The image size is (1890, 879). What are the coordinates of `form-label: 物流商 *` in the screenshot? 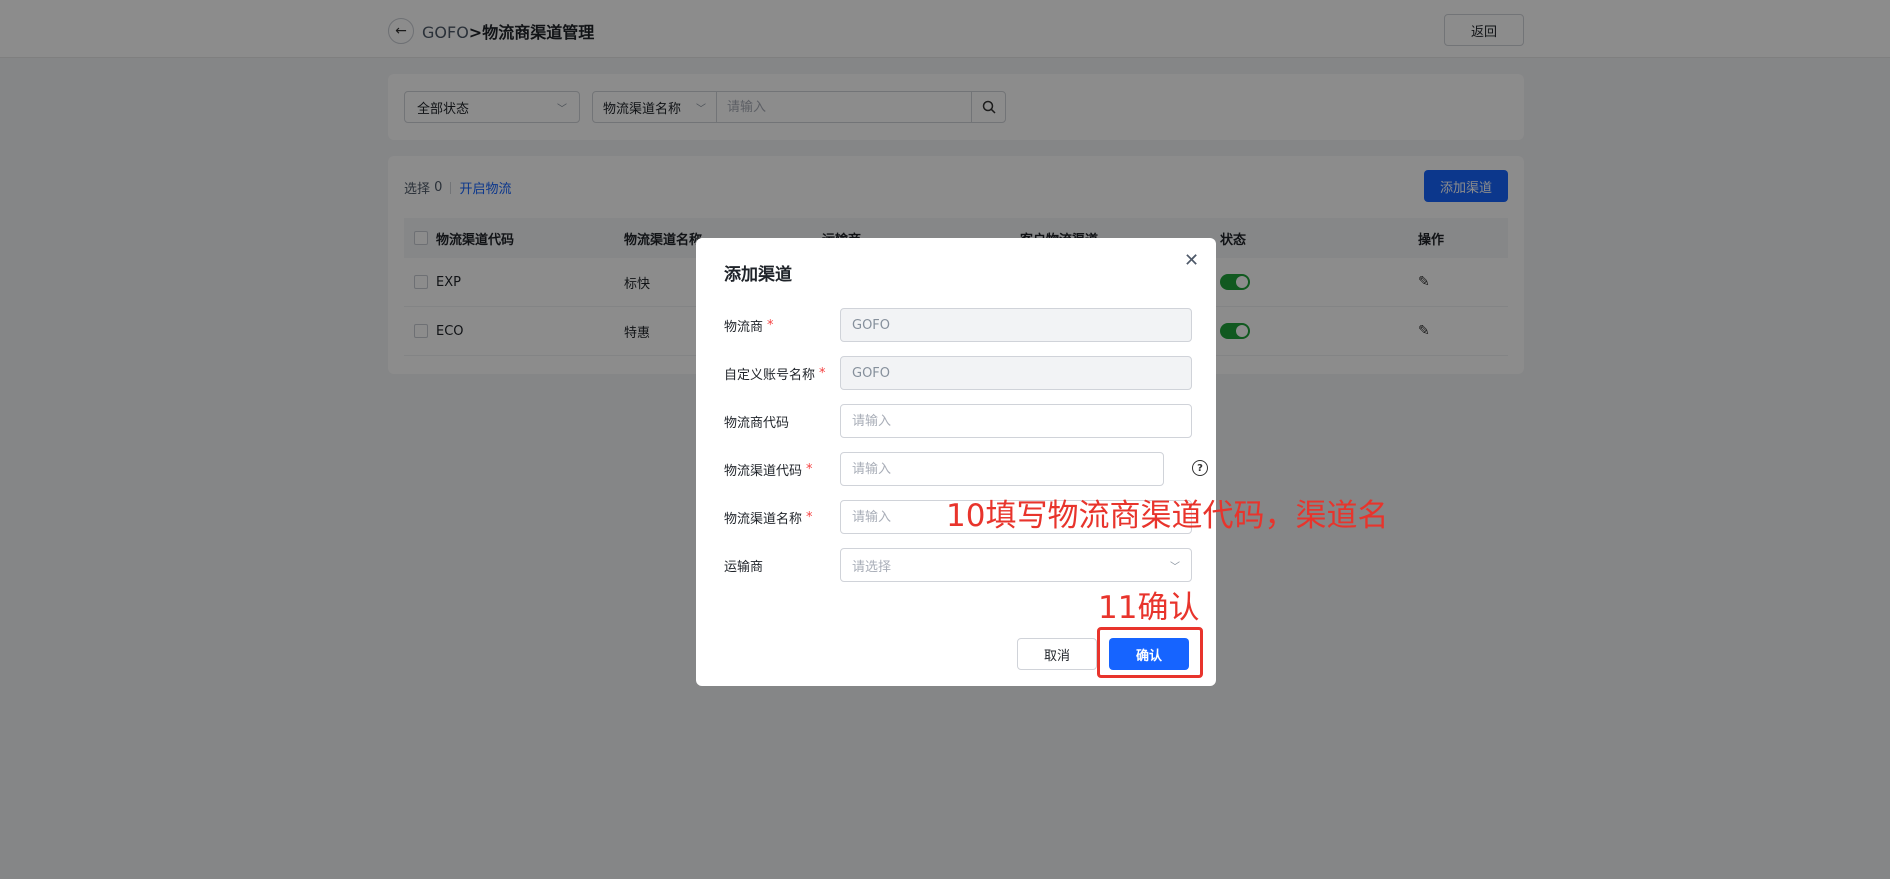 It's located at (749, 325).